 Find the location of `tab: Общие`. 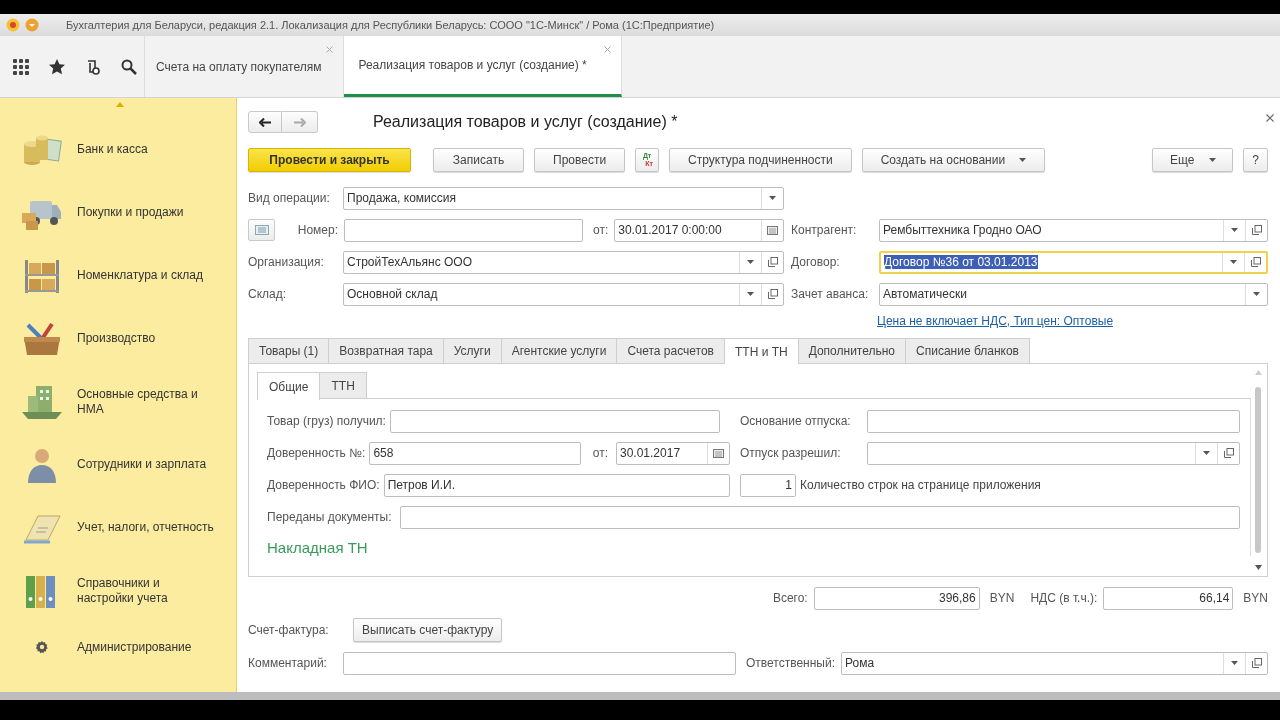

tab: Общие is located at coordinates (289, 386).